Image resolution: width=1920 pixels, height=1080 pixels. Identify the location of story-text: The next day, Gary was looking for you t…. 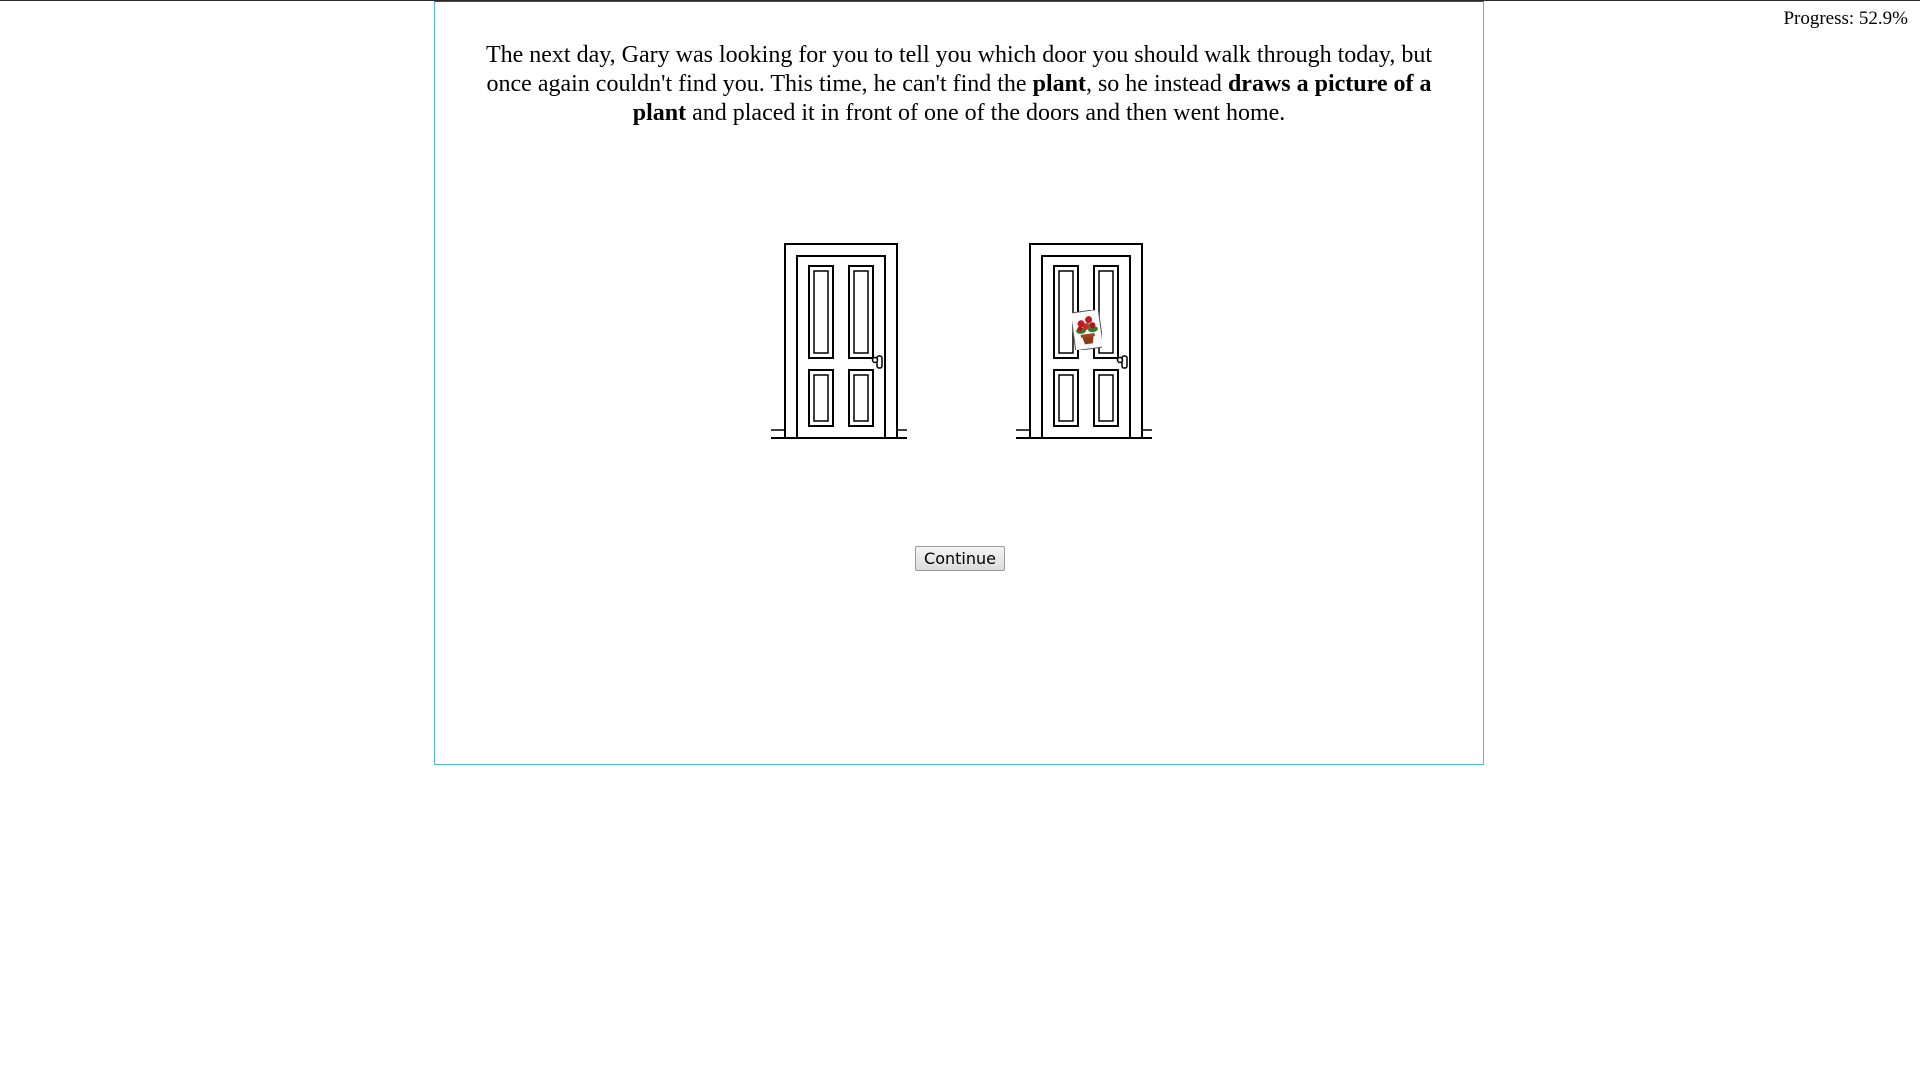
(959, 84).